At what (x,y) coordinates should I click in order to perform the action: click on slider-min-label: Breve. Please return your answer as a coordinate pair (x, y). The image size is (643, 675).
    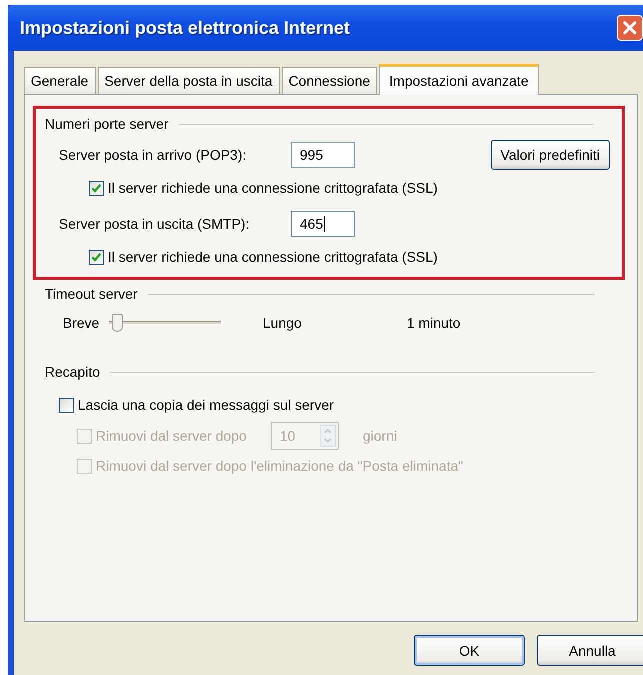
    Looking at the image, I should click on (82, 323).